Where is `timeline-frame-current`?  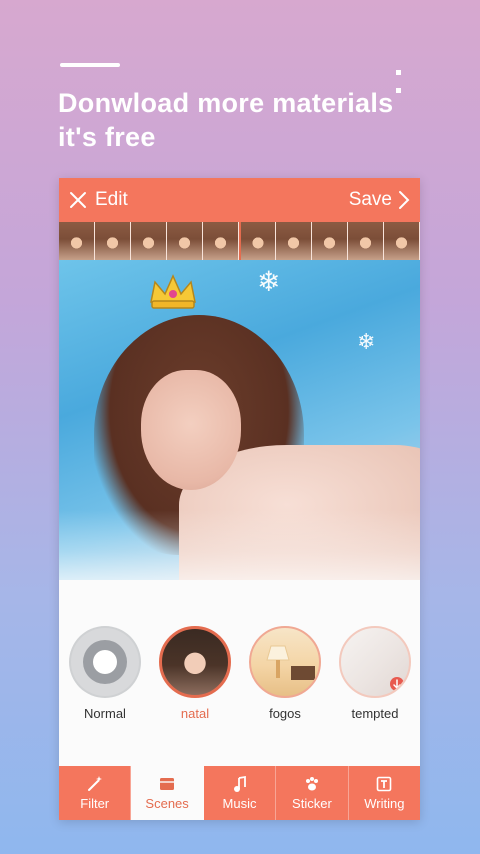
timeline-frame-current is located at coordinates (257, 241).